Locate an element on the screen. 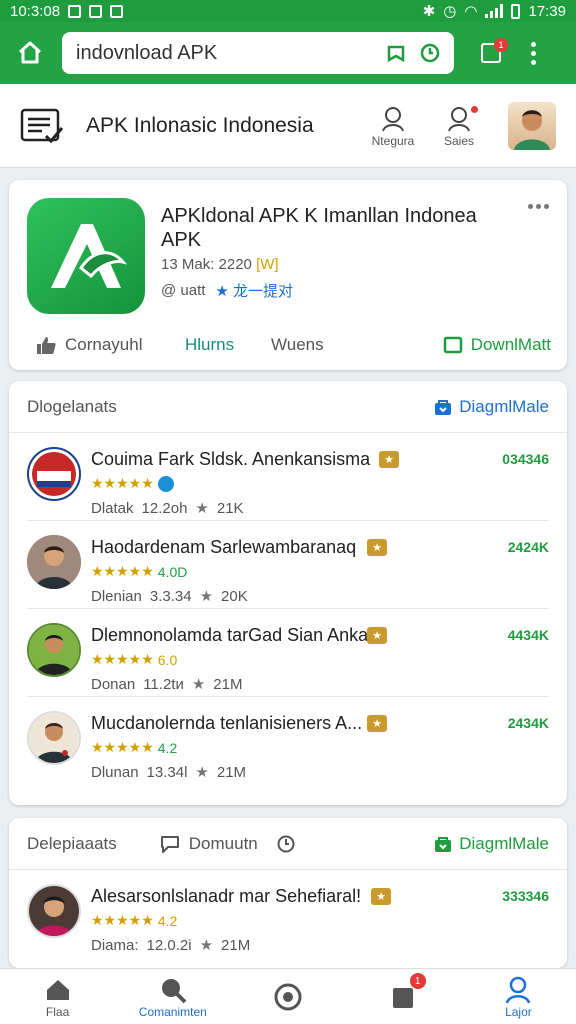  item-rating: ★★★★★ 6.0 is located at coordinates (134, 659).